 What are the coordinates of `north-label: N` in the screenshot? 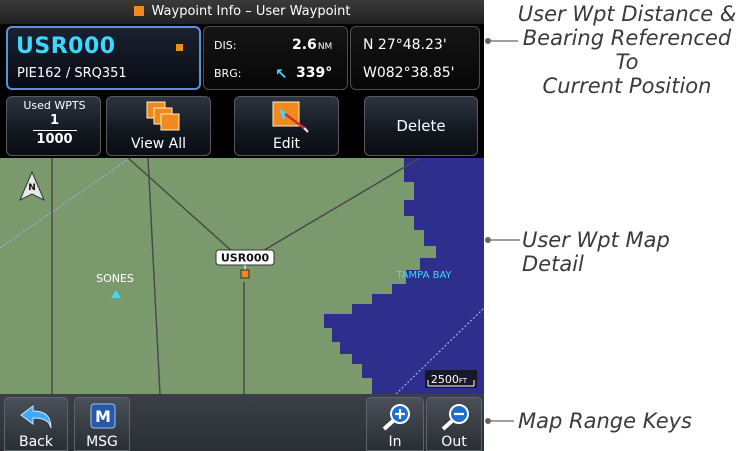 It's located at (32, 188).